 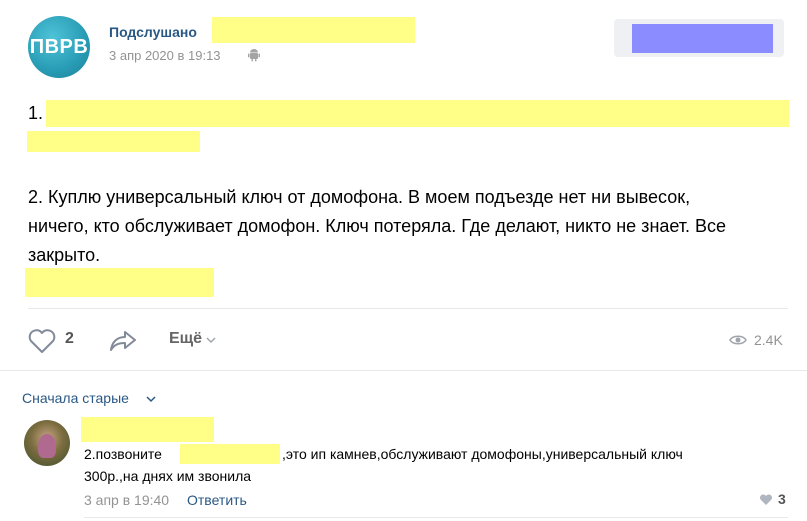 What do you see at coordinates (69, 339) in the screenshot?
I see `like-count: 2` at bounding box center [69, 339].